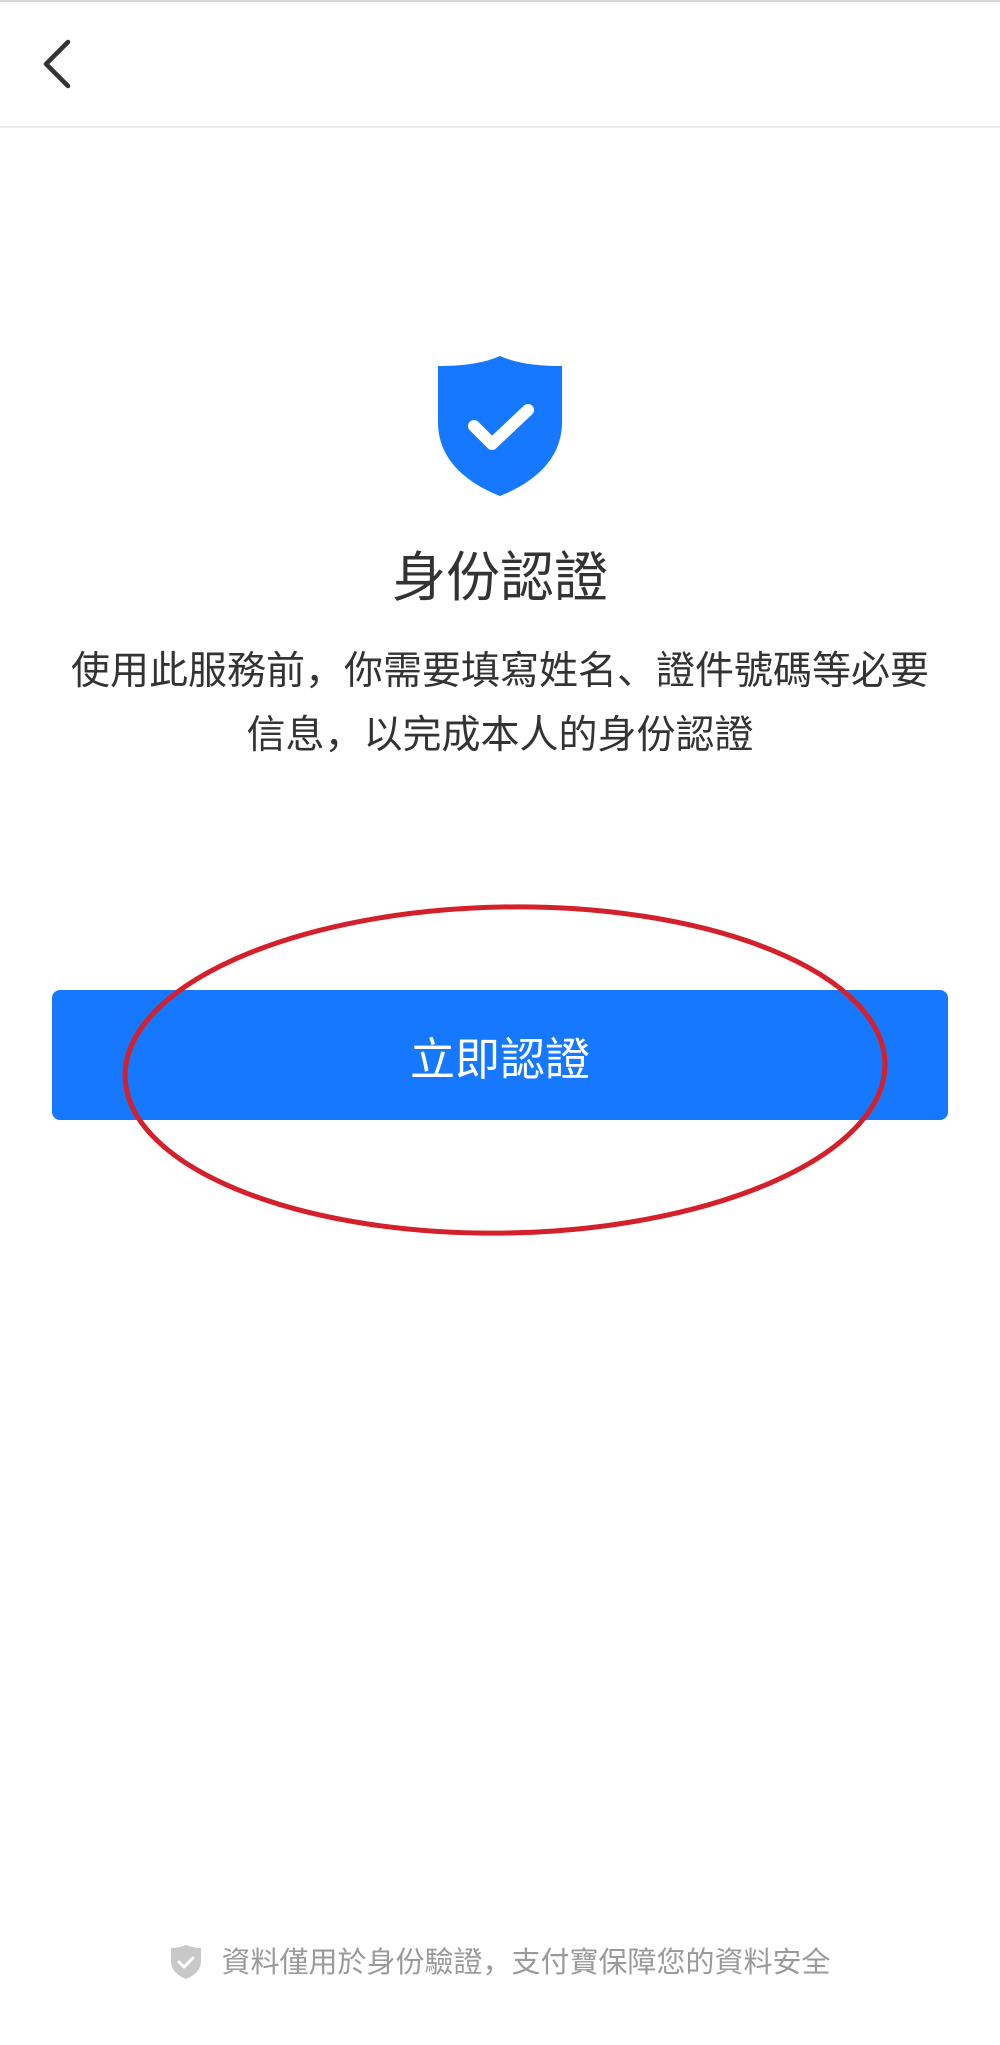 This screenshot has height=2045, width=1000. I want to click on verify-now-button: 立即認證, so click(500, 1055).